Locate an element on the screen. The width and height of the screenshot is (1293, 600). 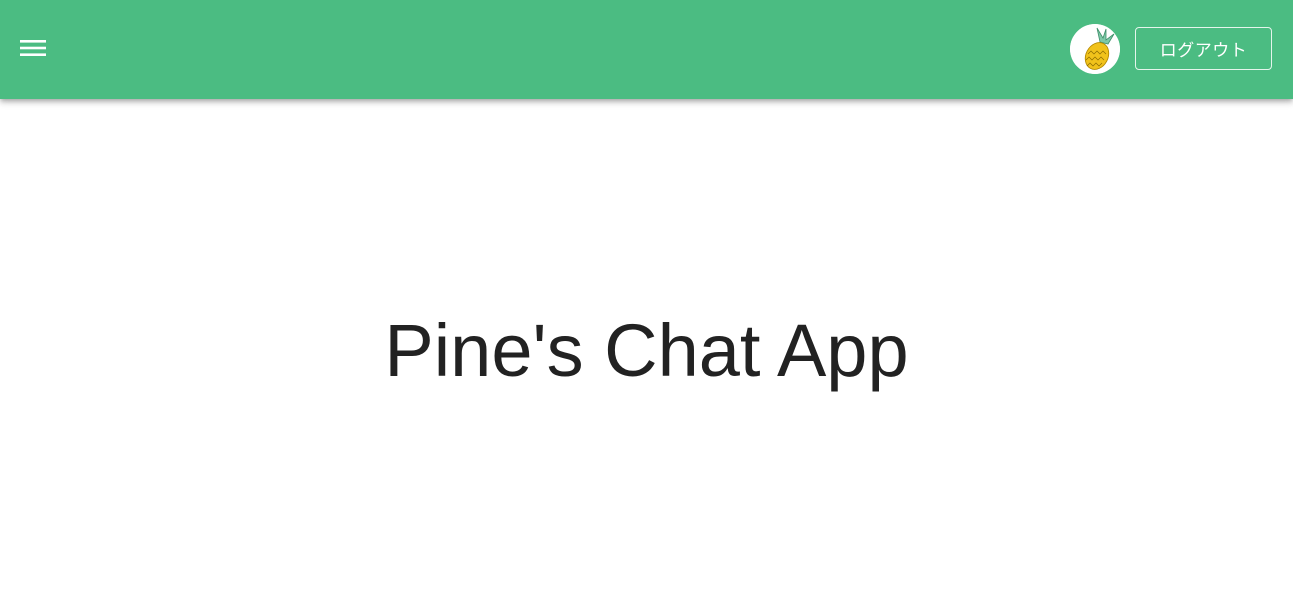
menu-icon is located at coordinates (33, 48).